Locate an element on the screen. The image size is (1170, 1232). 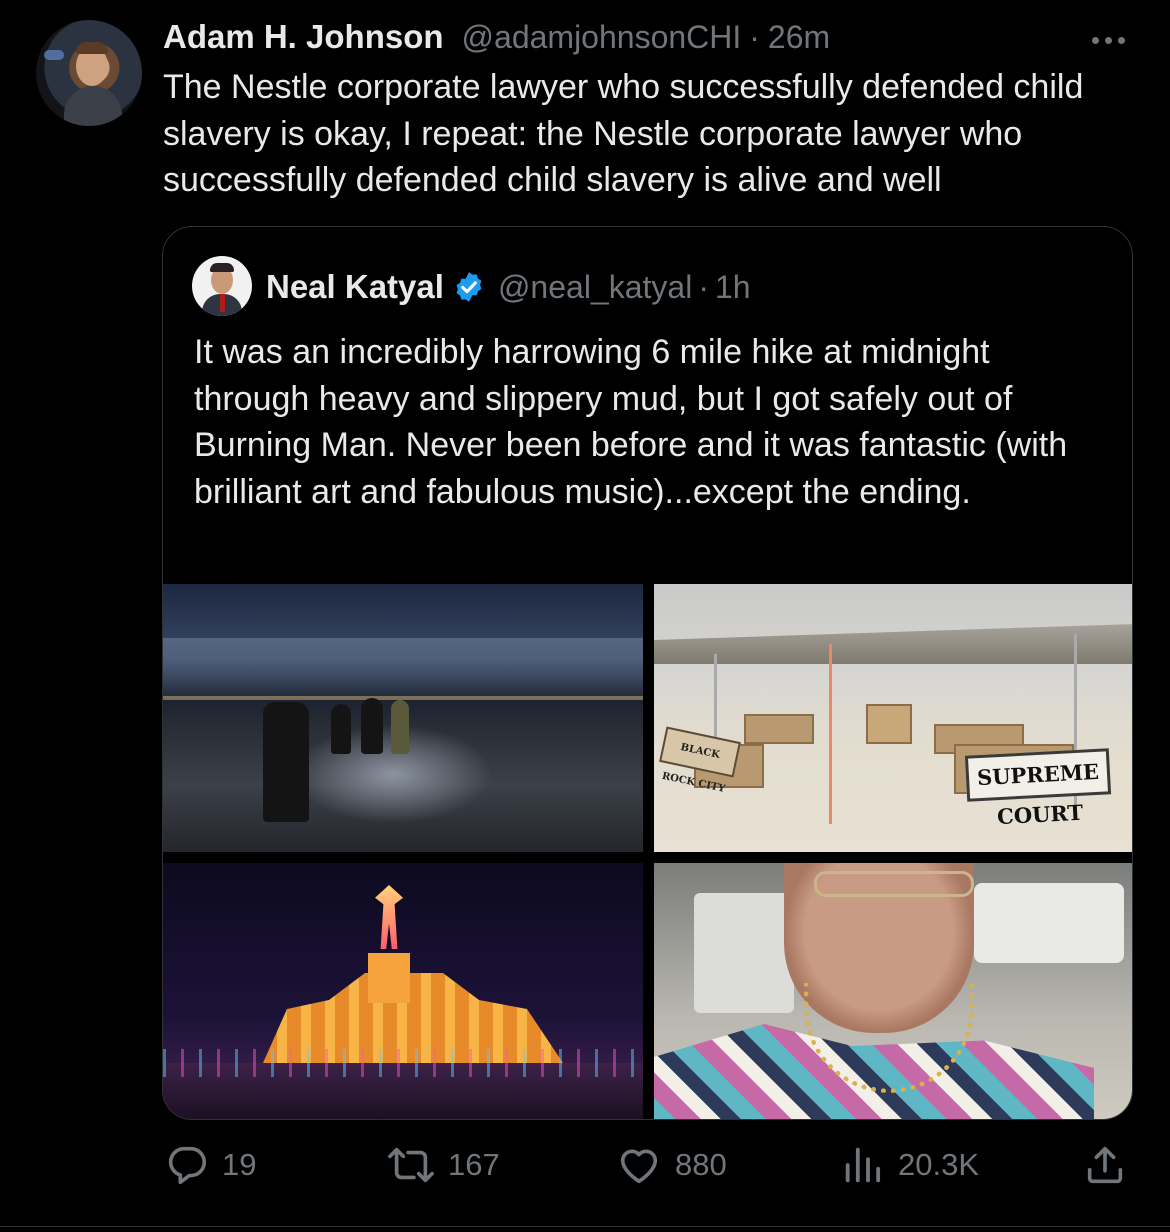
author-name: Adam H. Johnson is located at coordinates (303, 37).